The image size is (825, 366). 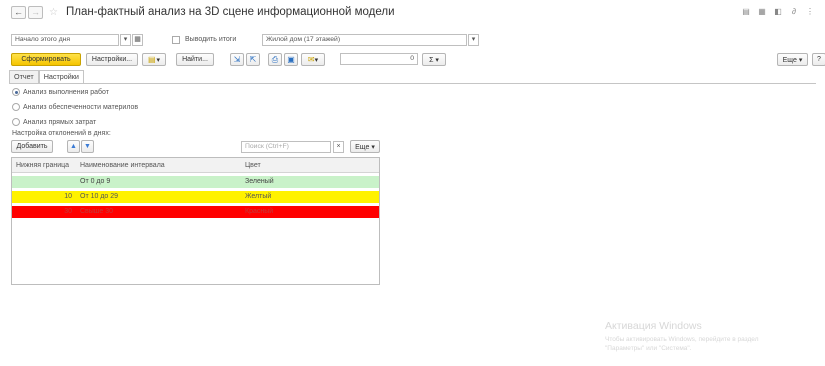 I want to click on table-row: От 0 до 9 Зеленый, so click(x=195, y=182).